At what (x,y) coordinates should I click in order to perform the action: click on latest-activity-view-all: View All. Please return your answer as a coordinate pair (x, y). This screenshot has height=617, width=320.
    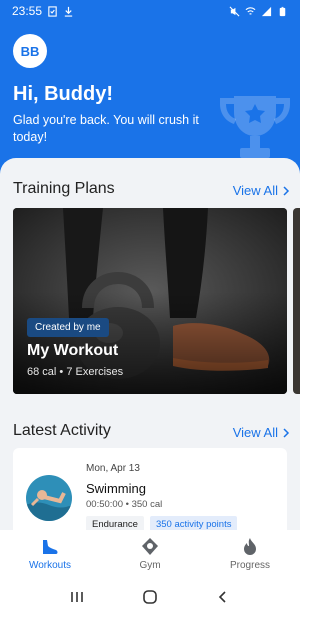
    Looking at the image, I should click on (261, 432).